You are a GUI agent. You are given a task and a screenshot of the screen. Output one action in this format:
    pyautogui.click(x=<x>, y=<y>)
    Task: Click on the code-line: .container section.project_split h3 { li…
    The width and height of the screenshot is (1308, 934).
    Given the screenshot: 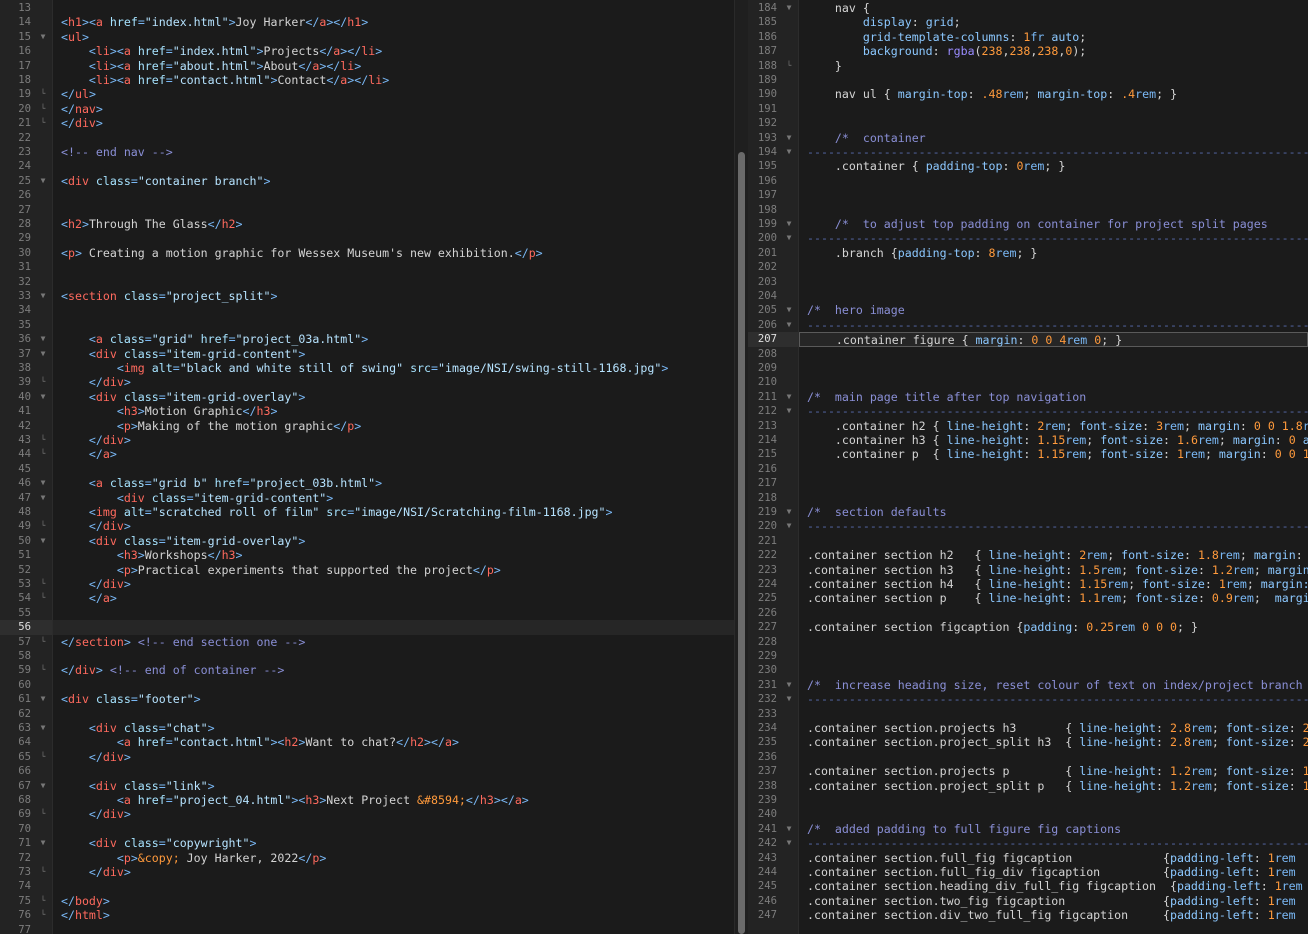 What is the action you would take?
    pyautogui.click(x=1053, y=742)
    